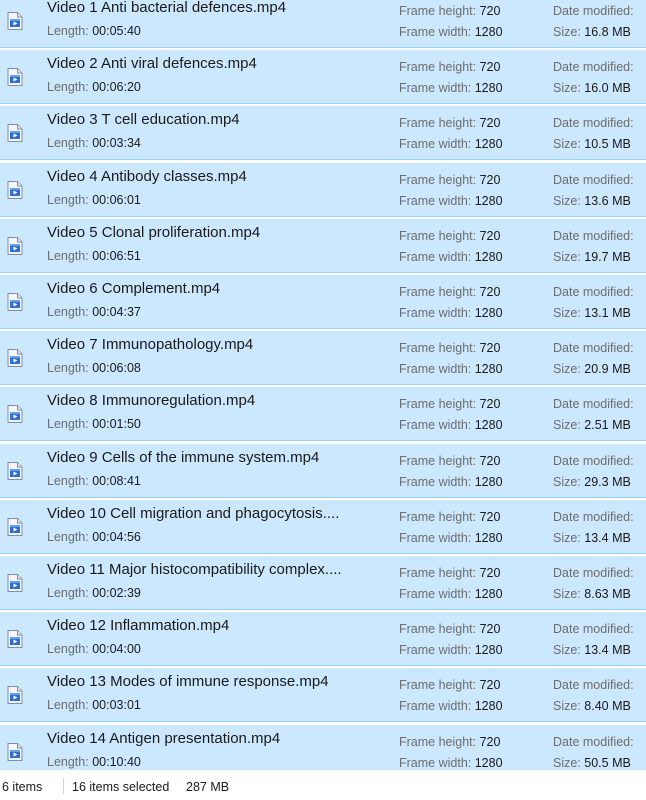  Describe the element at coordinates (22, 787) in the screenshot. I see `item-count: 6 items` at that location.